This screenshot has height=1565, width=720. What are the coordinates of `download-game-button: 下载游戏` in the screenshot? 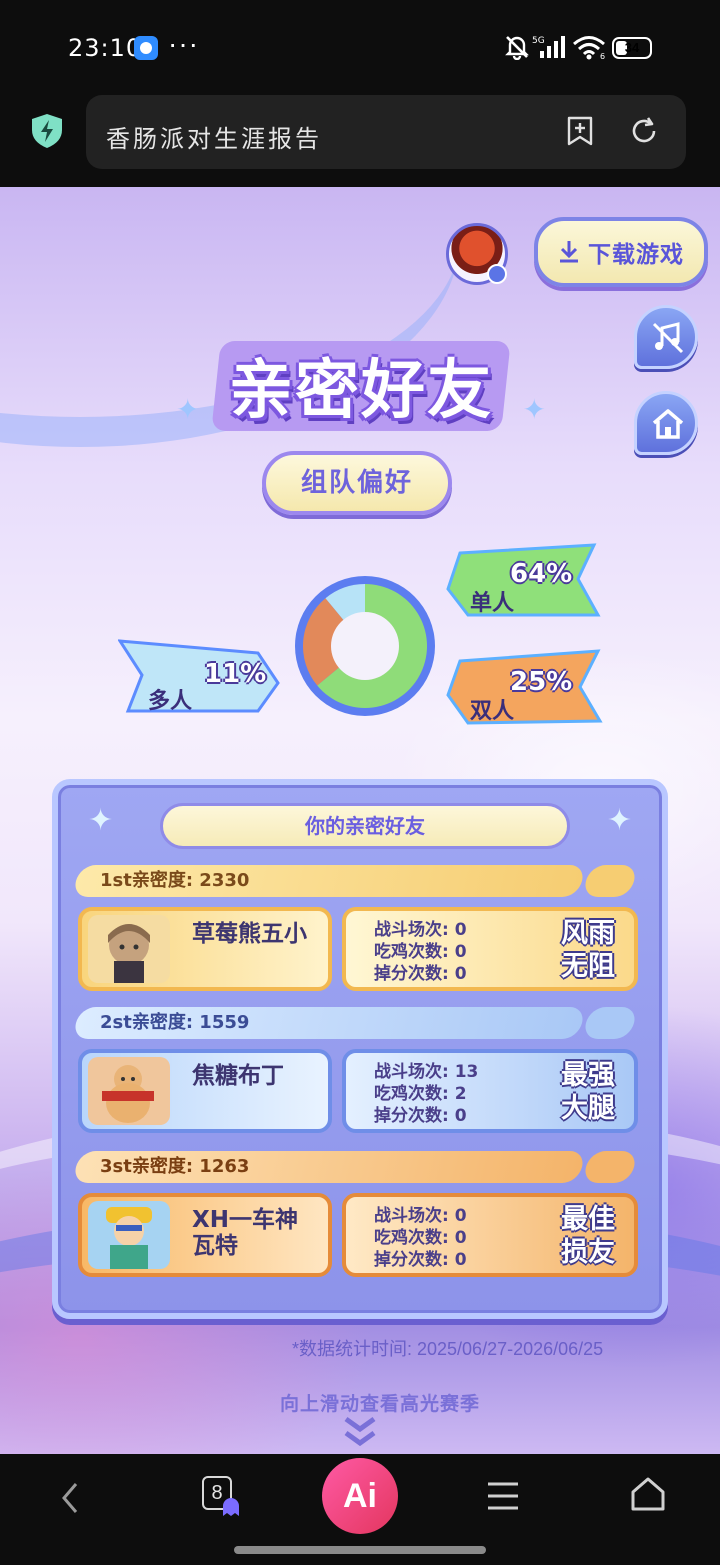 It's located at (621, 252).